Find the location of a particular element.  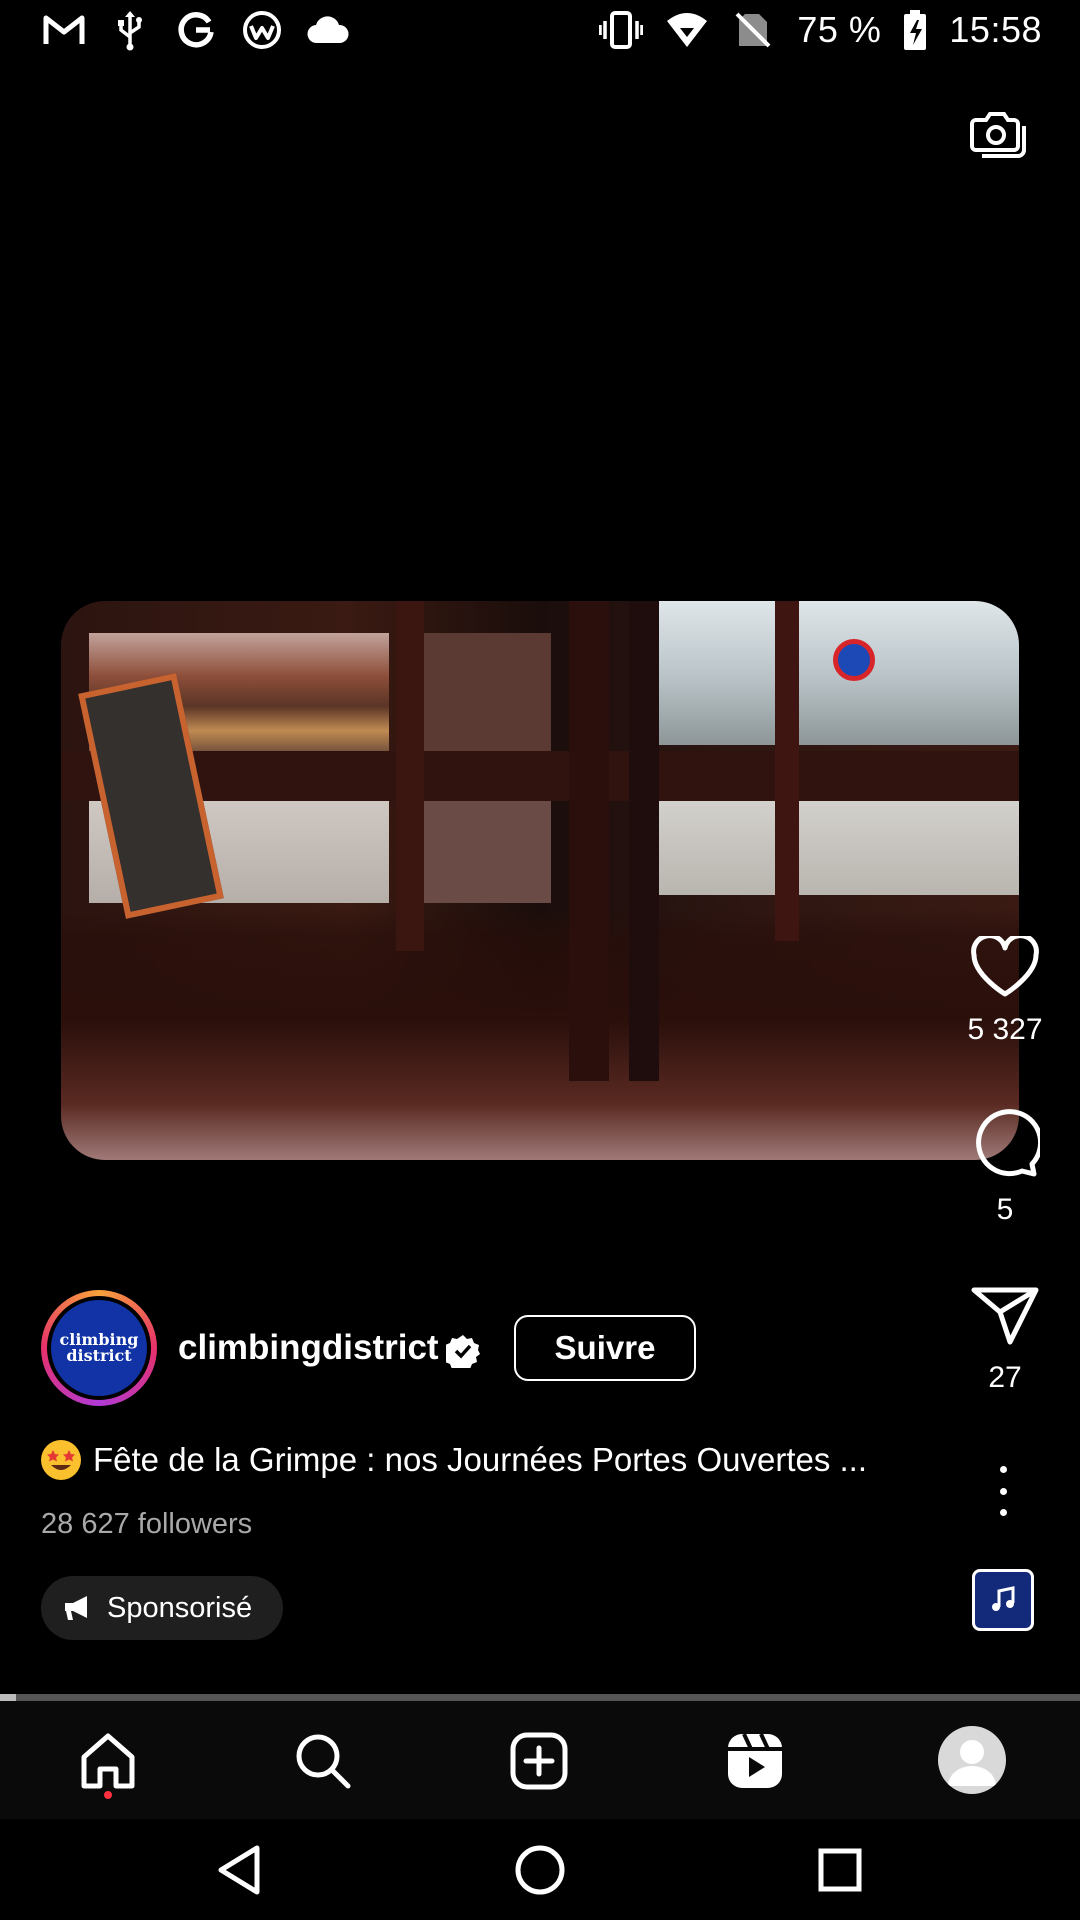

status-right-icons: 75 % 15:58 is located at coordinates (820, 30).